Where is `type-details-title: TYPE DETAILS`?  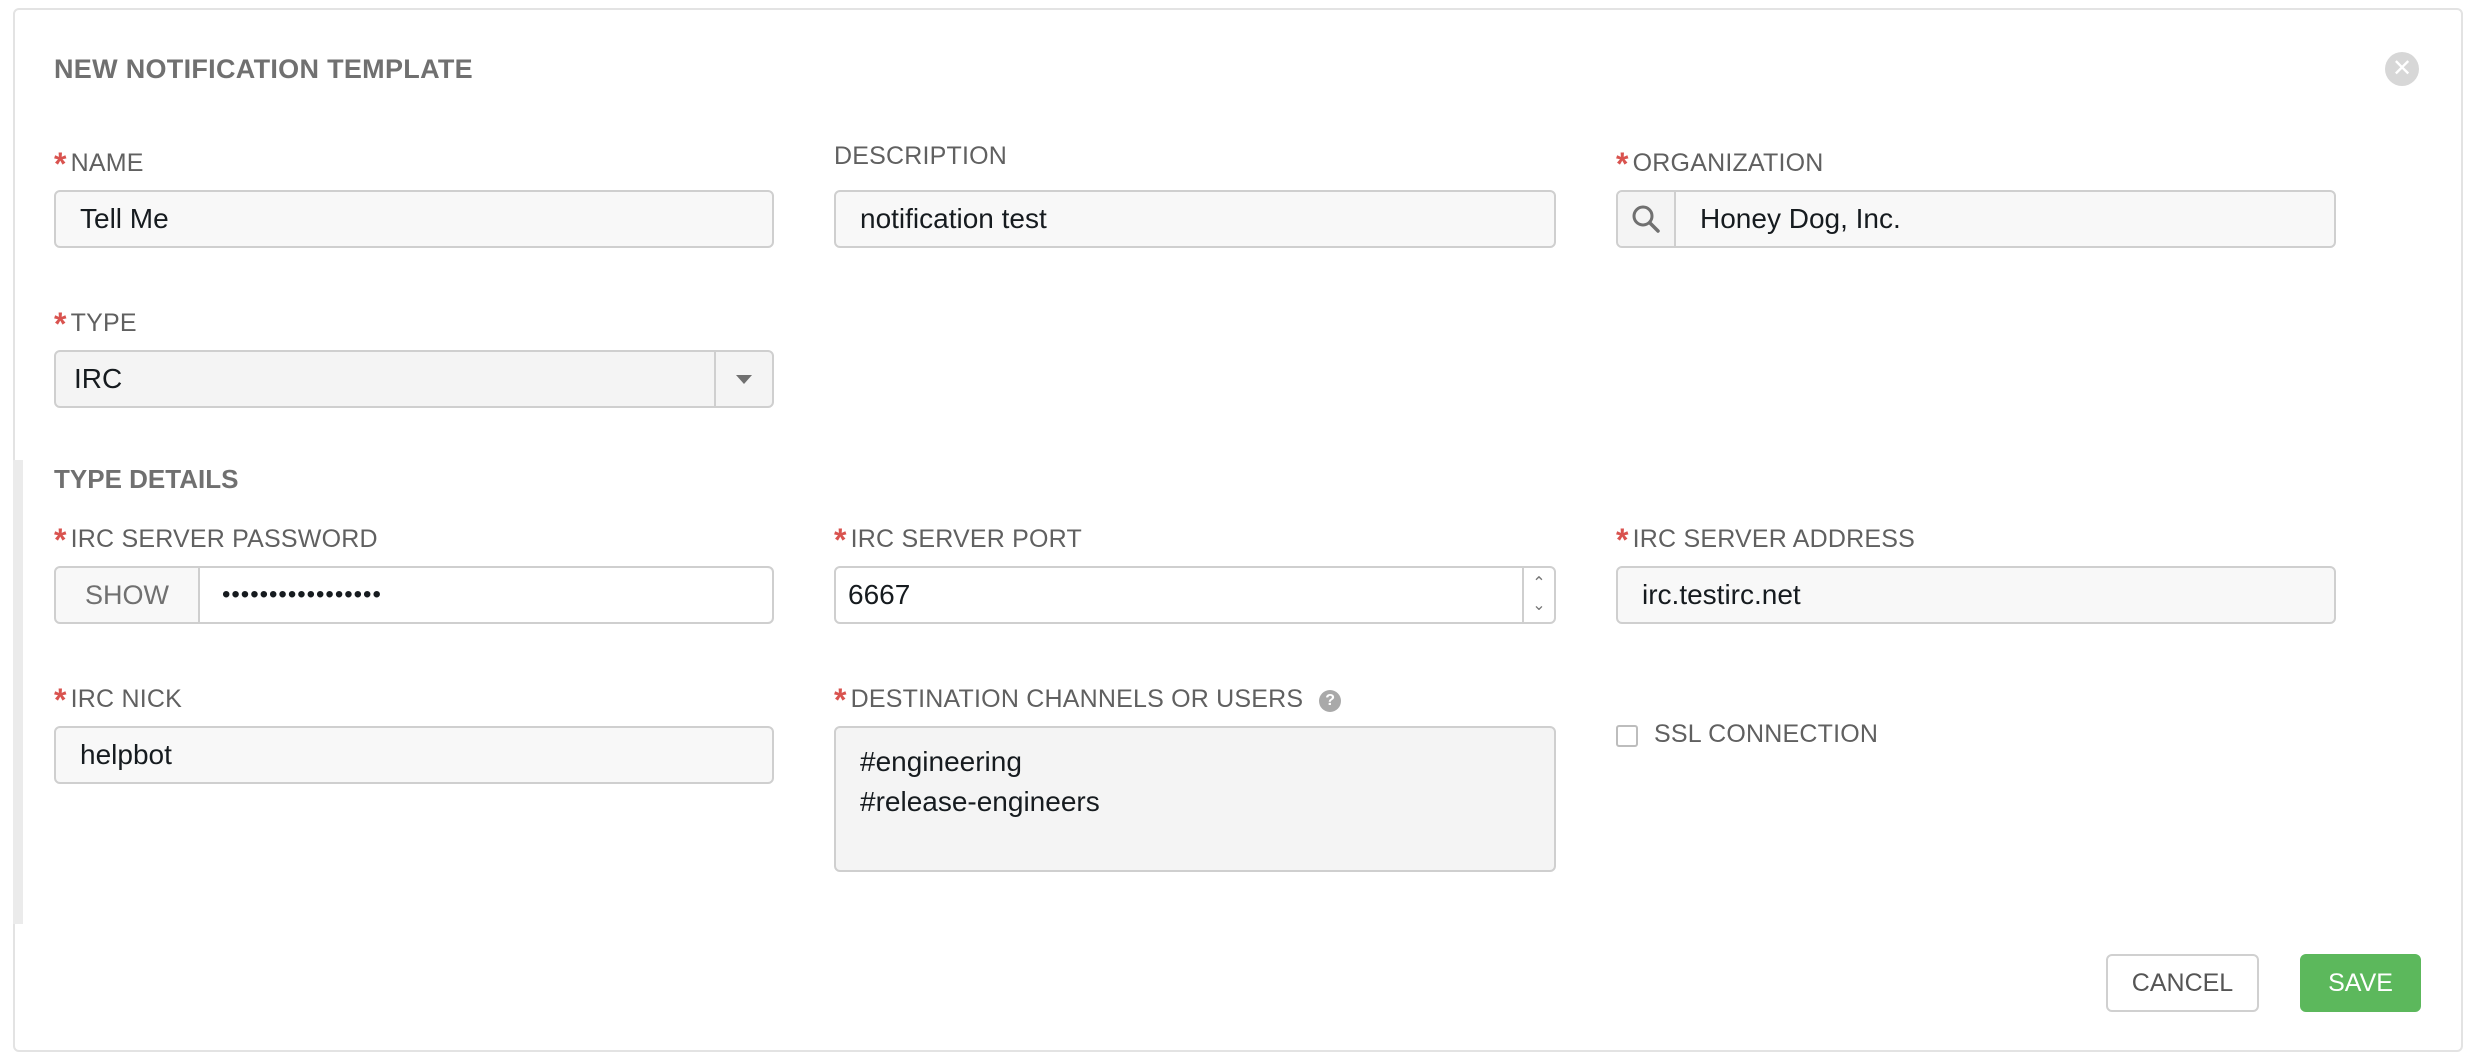
type-details-title: TYPE DETAILS is located at coordinates (146, 479).